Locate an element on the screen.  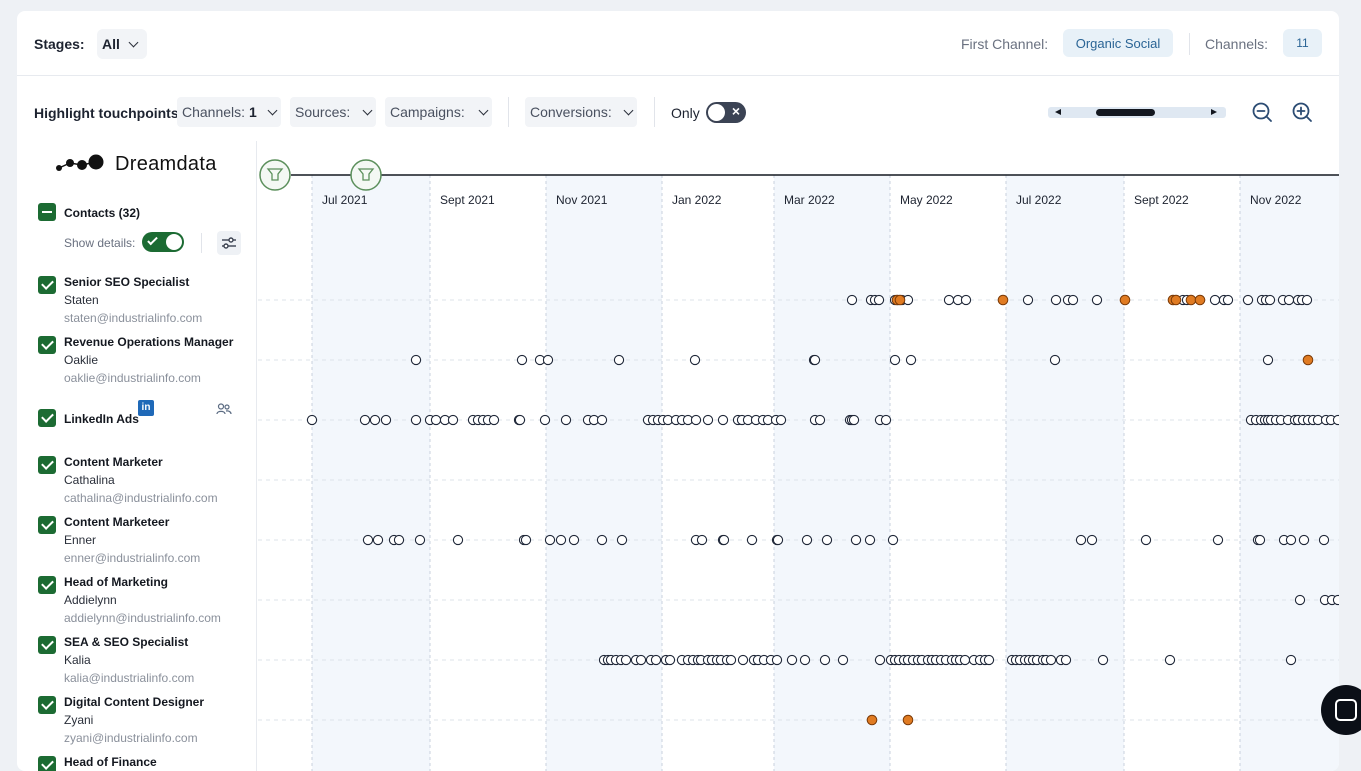
filter-settings-button is located at coordinates (229, 243).